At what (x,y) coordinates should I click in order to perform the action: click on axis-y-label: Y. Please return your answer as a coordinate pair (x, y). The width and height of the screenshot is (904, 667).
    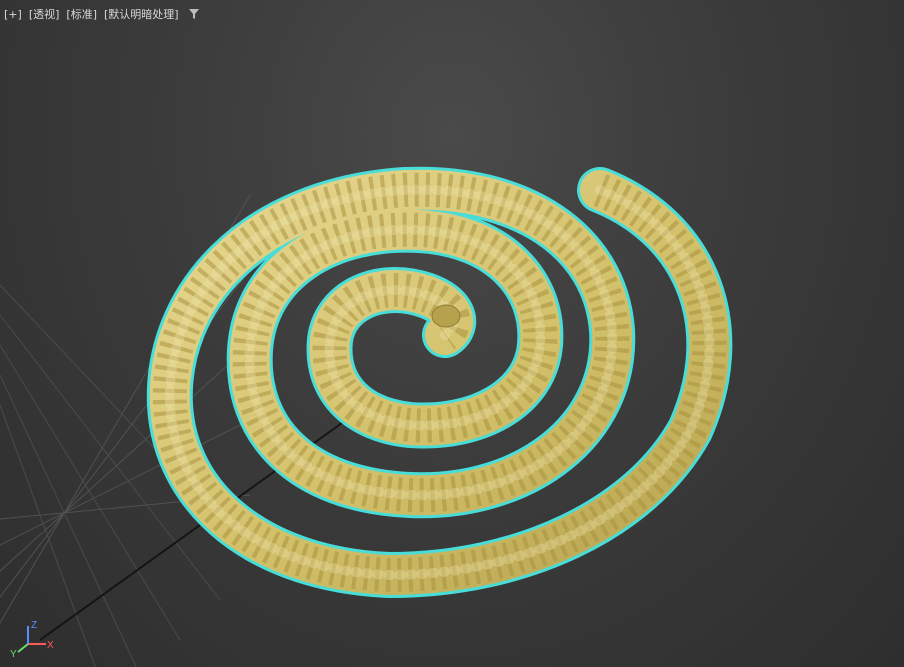
    Looking at the image, I should click on (13, 653).